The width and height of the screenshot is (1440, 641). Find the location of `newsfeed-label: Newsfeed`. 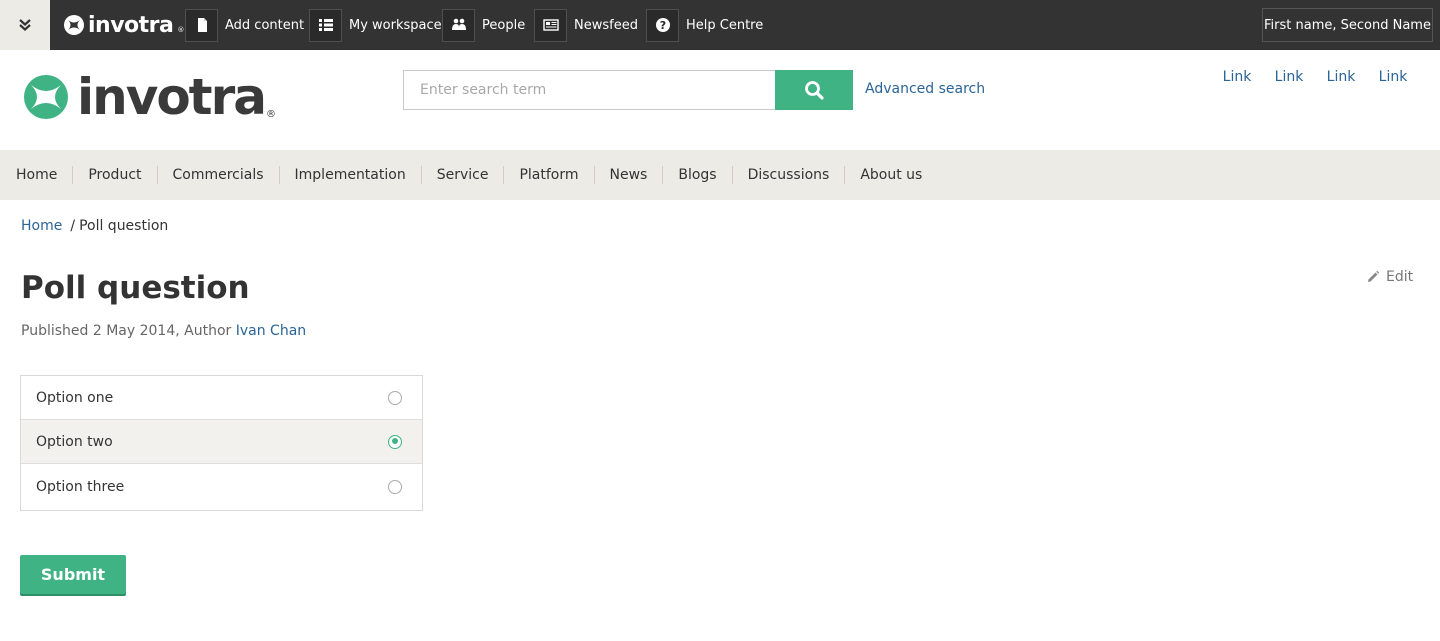

newsfeed-label: Newsfeed is located at coordinates (606, 25).